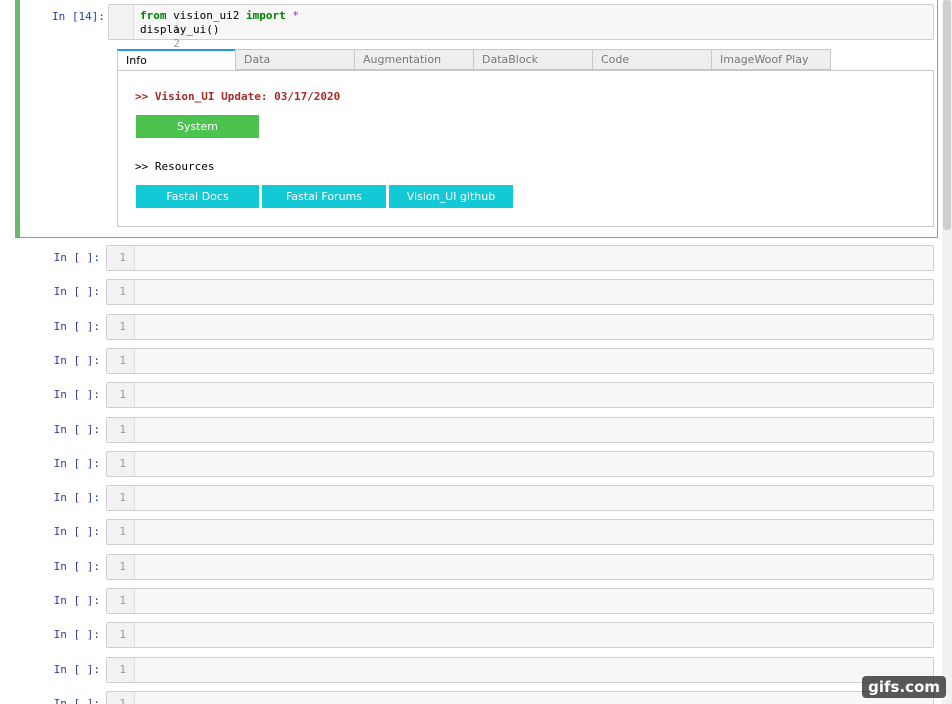  I want to click on code-line-1: 1 from vision_ui2 import *, so click(204, 22).